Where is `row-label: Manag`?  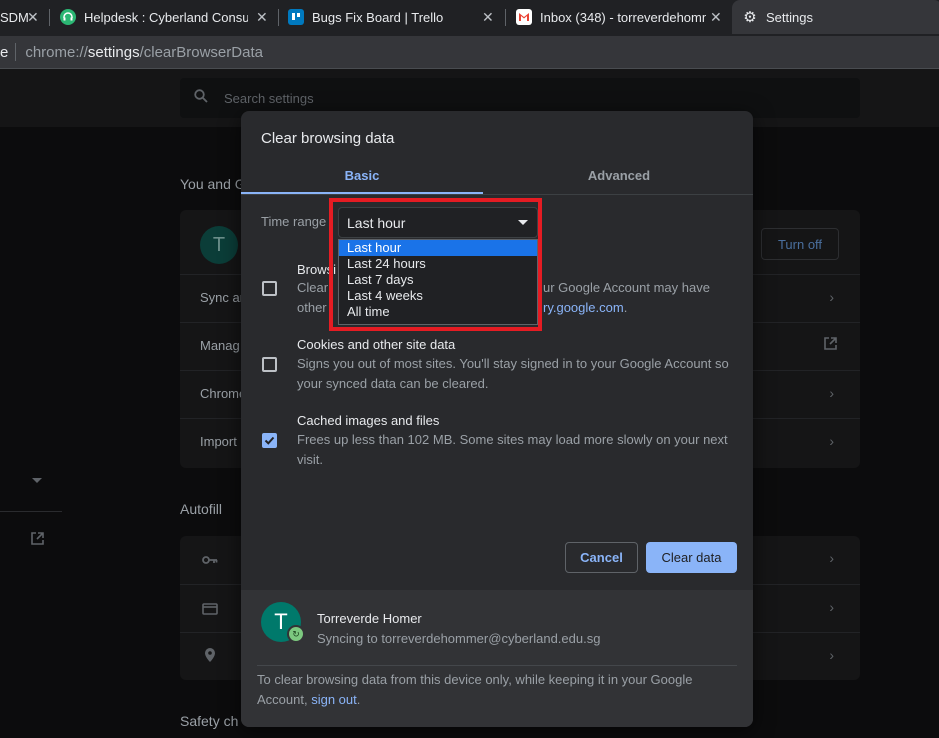
row-label: Manag is located at coordinates (220, 345).